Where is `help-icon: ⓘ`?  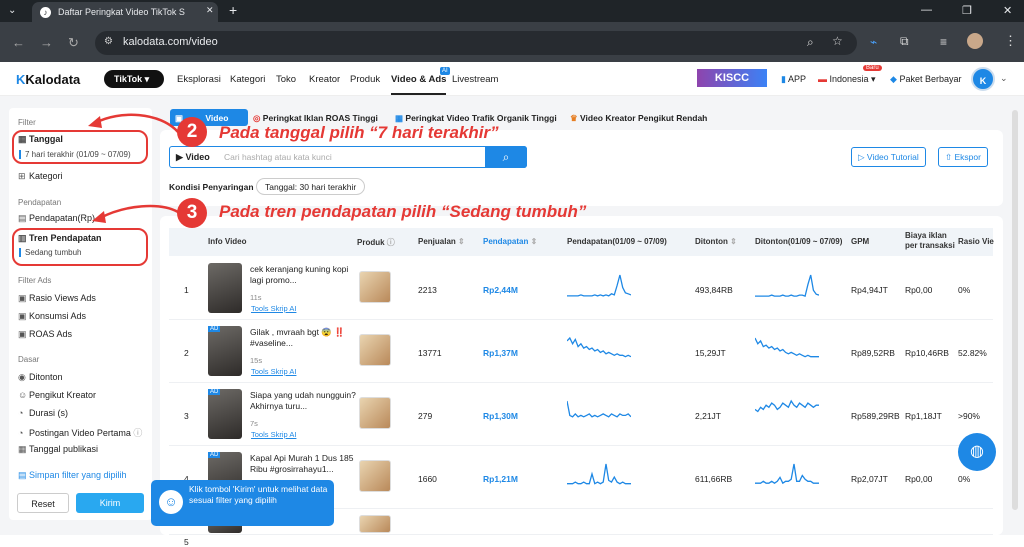 help-icon: ⓘ is located at coordinates (390, 242).